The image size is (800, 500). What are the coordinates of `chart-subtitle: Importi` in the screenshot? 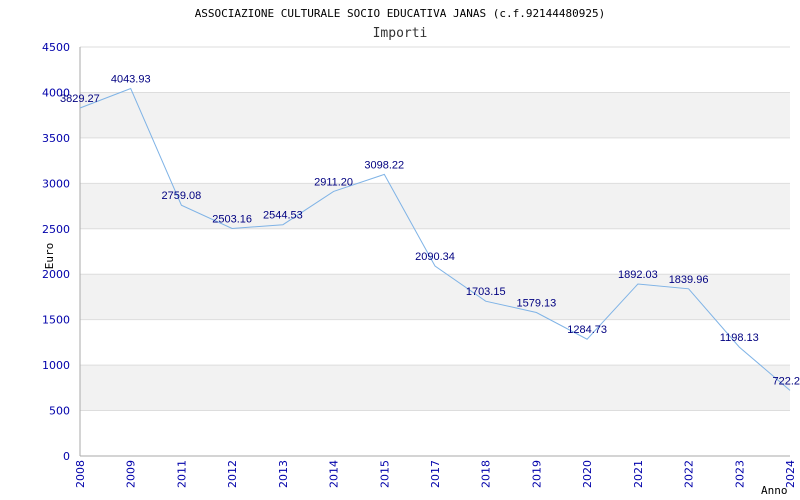 It's located at (400, 33).